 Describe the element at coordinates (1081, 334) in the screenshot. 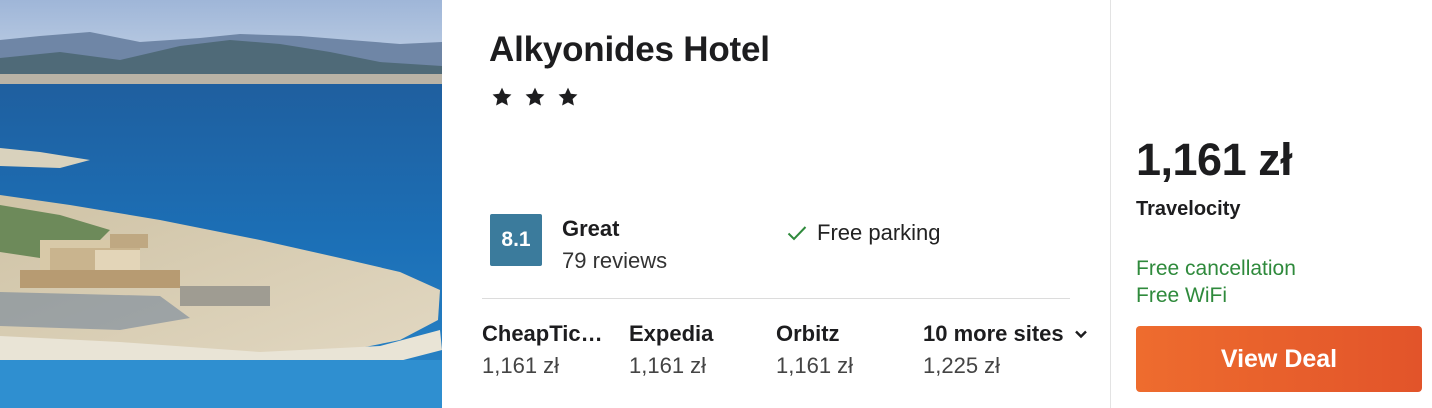

I see `chevron-down-icon` at that location.